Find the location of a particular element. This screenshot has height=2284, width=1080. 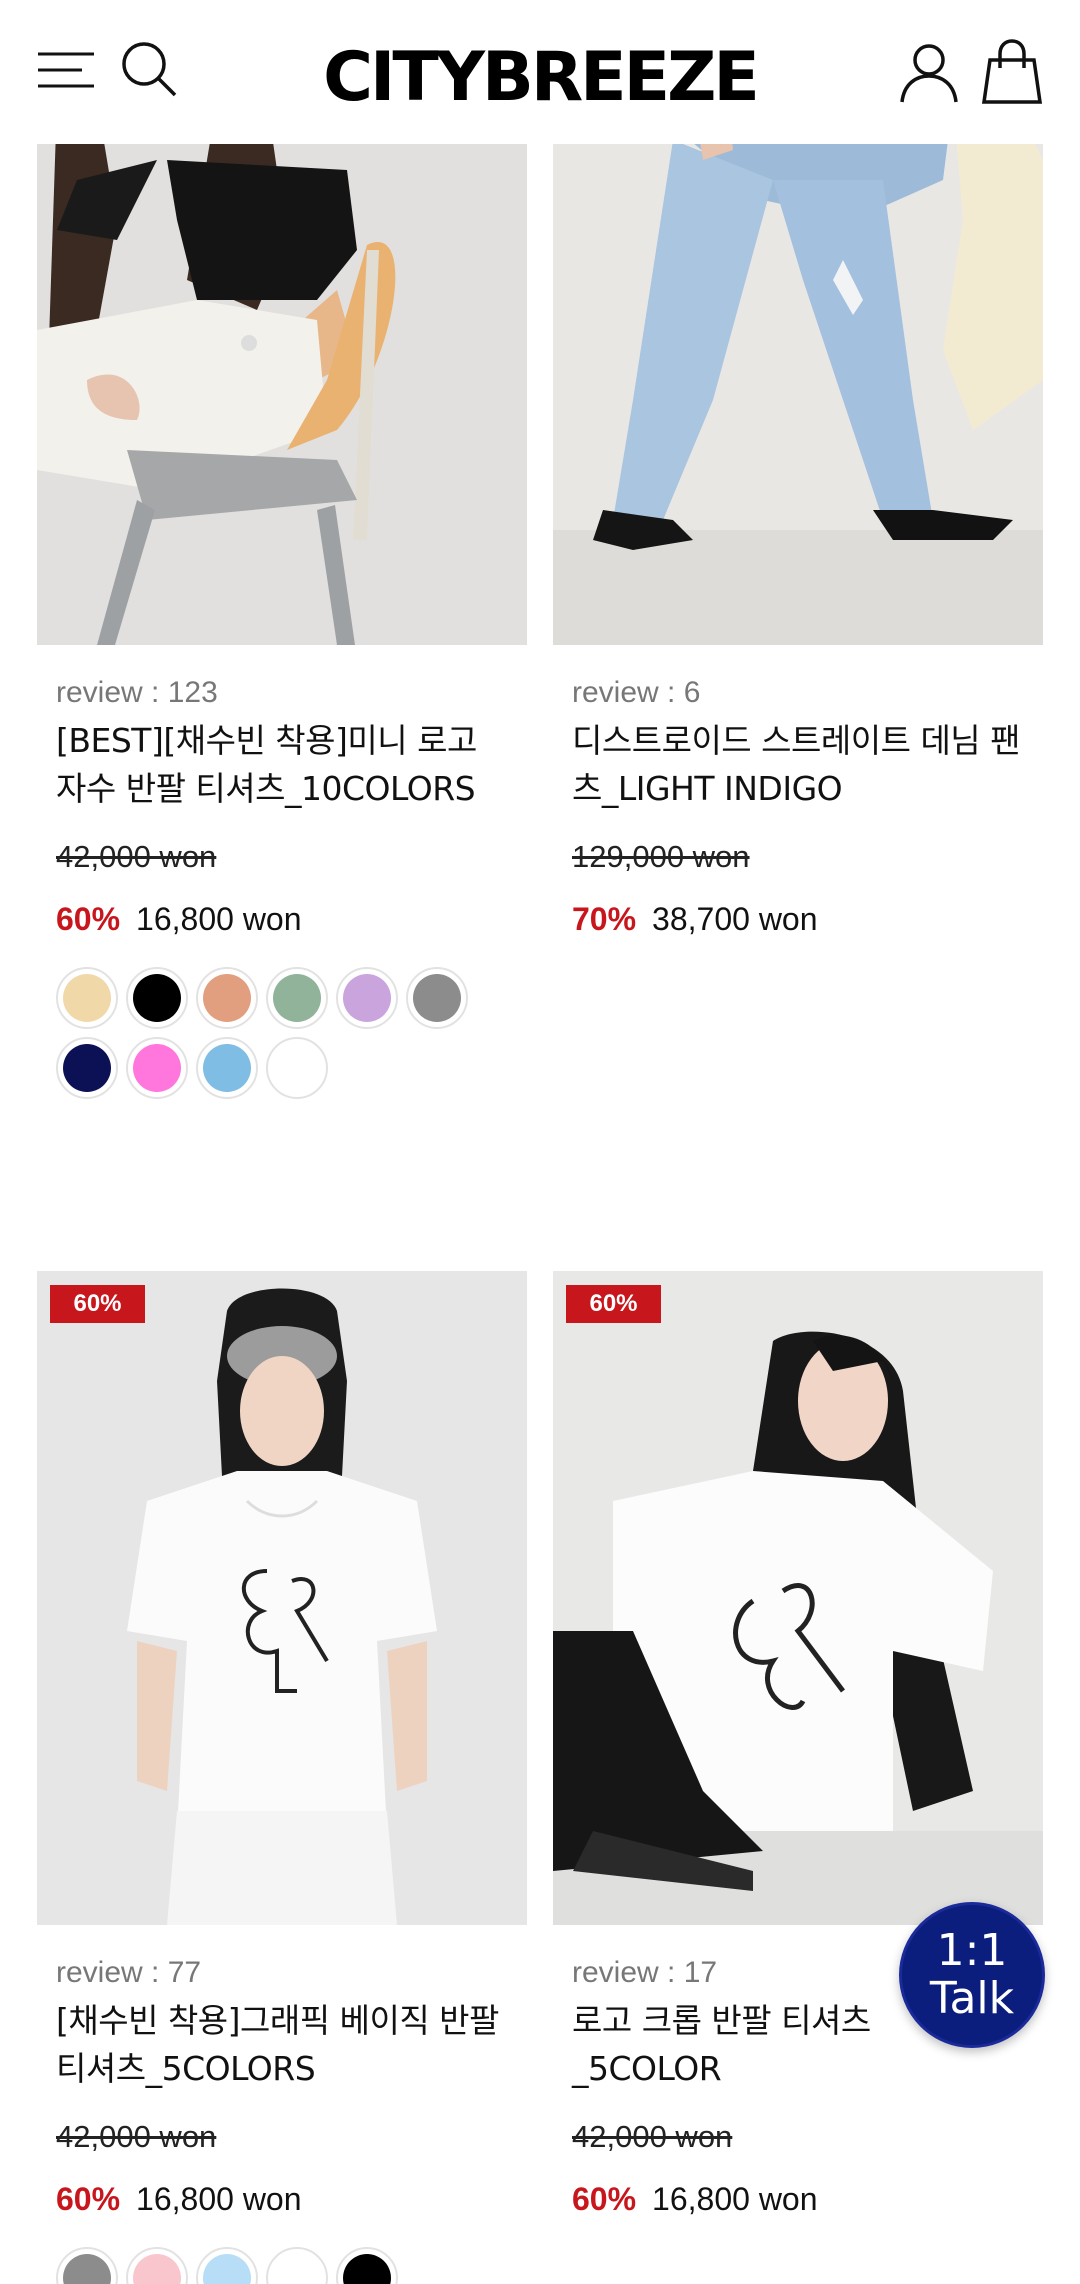

product-title-line: [채수빈 착용]그래픽 베이직 반팔 is located at coordinates (277, 2020).